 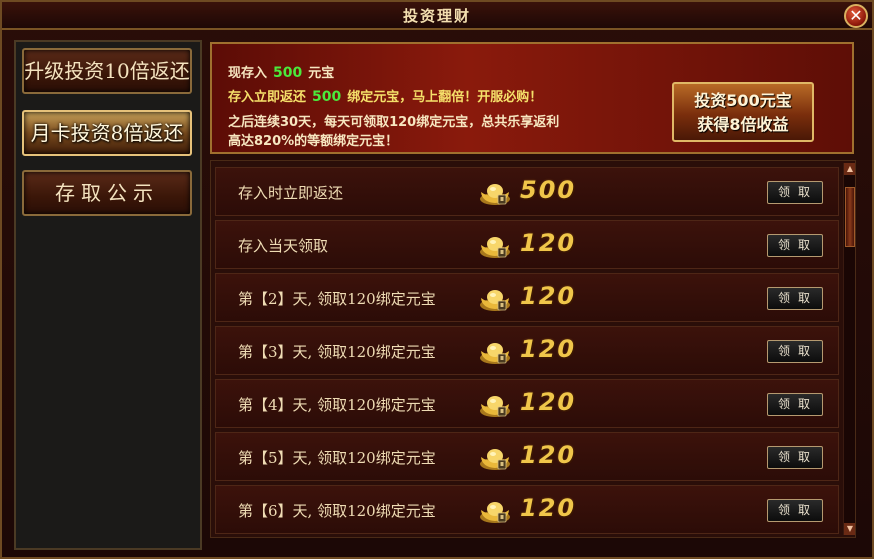 What do you see at coordinates (107, 193) in the screenshot?
I see `menu-deposit-record: 存取公示` at bounding box center [107, 193].